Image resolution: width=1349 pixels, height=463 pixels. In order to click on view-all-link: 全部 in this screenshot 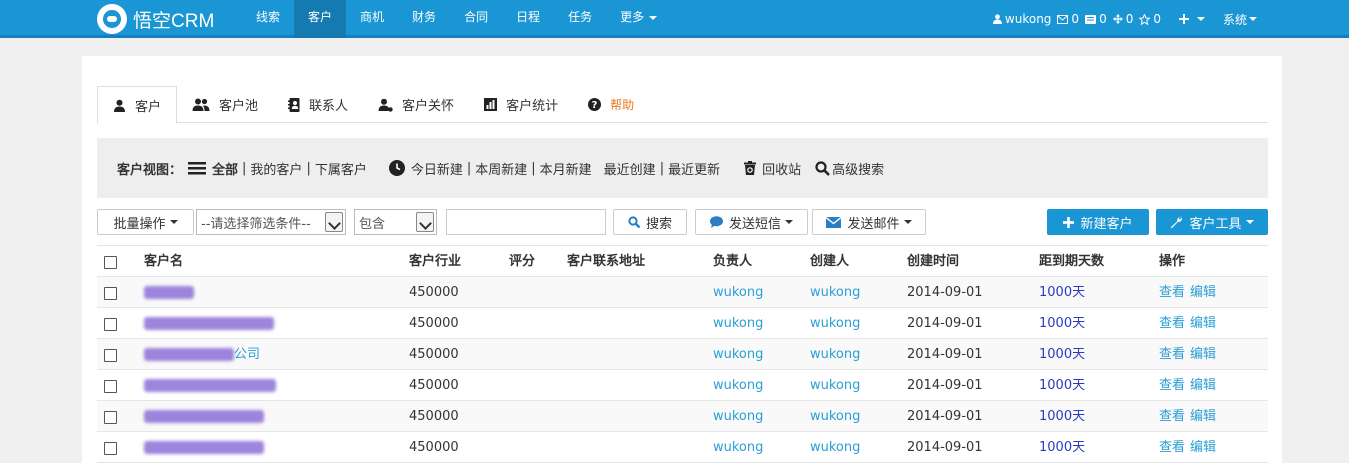, I will do `click(225, 168)`.